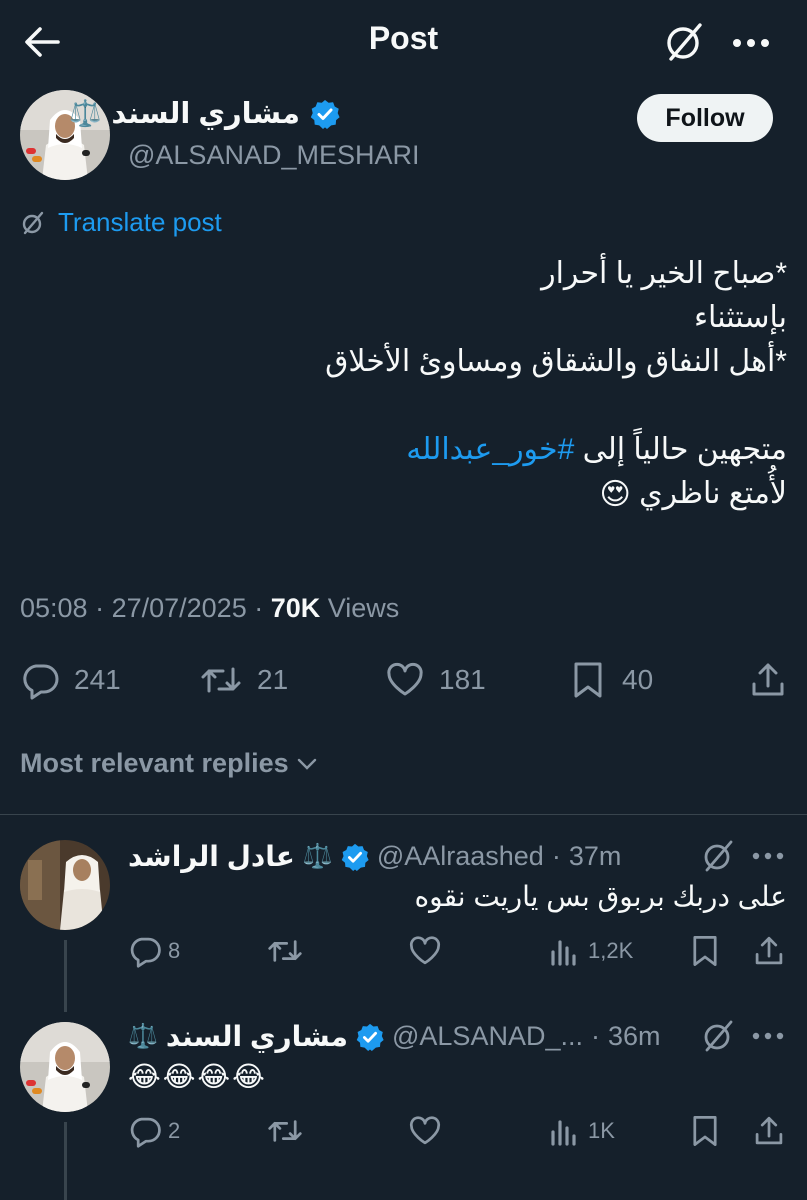  What do you see at coordinates (610, 680) in the screenshot?
I see `bookmark-button: 40` at bounding box center [610, 680].